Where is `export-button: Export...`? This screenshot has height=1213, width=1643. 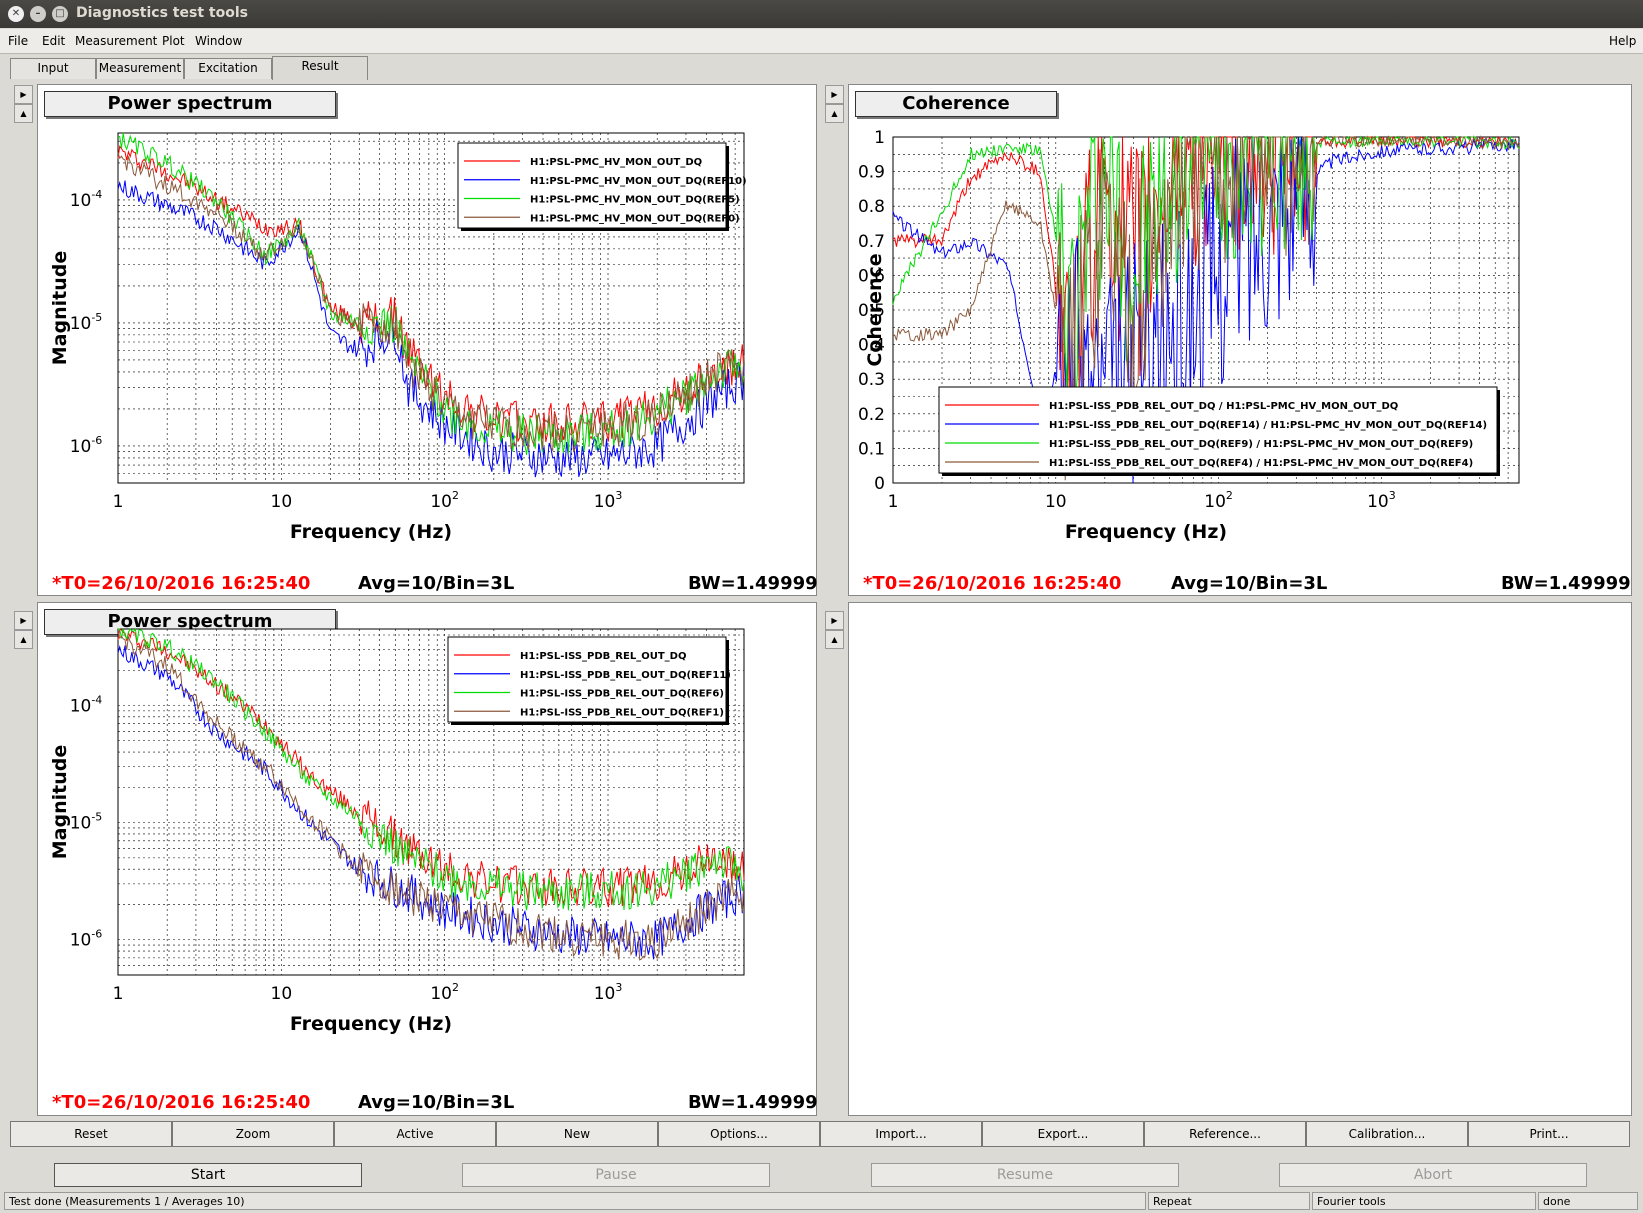
export-button: Export... is located at coordinates (1063, 1134).